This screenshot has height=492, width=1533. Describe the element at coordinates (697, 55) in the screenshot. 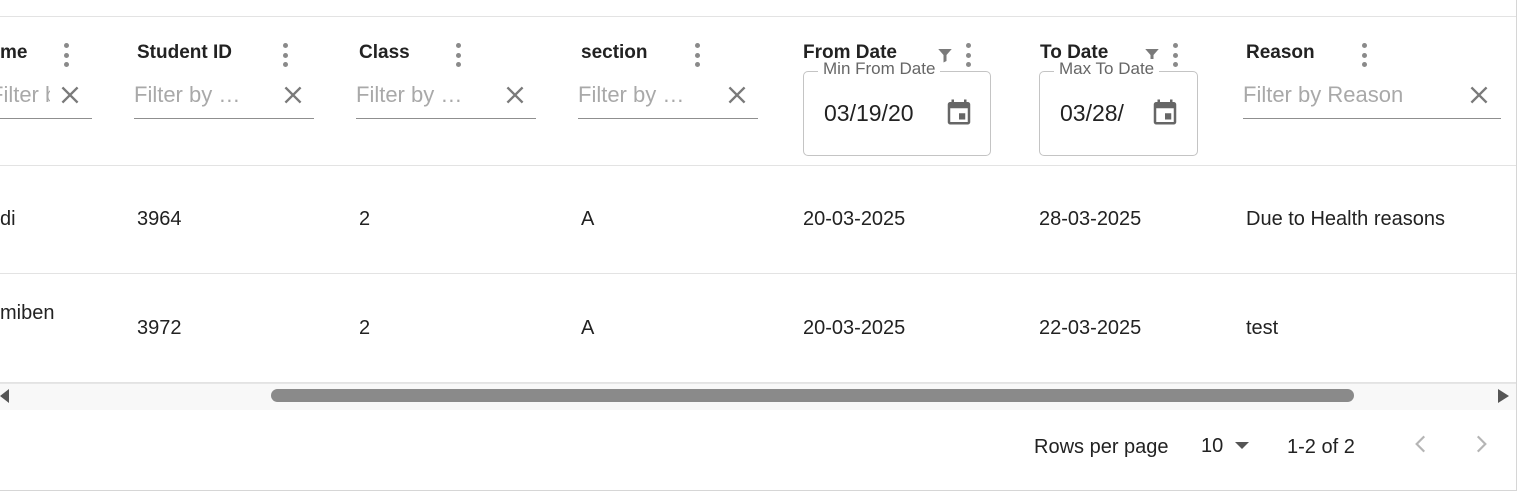

I see `column-menu-icon-section` at that location.